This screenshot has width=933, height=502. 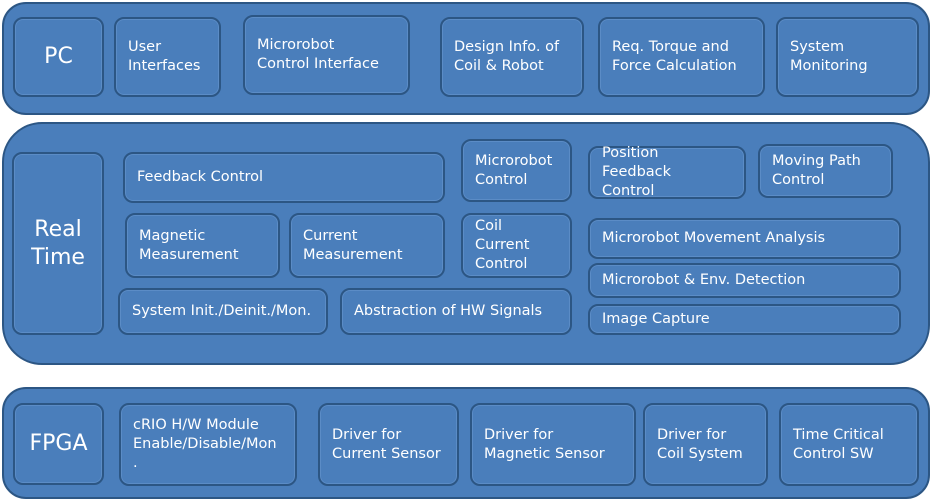 What do you see at coordinates (744, 319) in the screenshot?
I see `image-capture-block: Image Capture` at bounding box center [744, 319].